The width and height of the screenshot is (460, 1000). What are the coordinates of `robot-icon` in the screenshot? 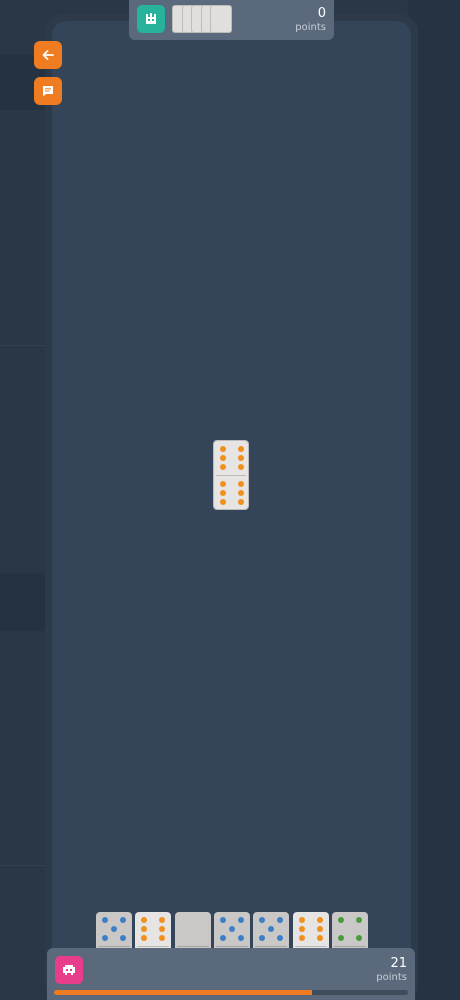 It's located at (151, 18).